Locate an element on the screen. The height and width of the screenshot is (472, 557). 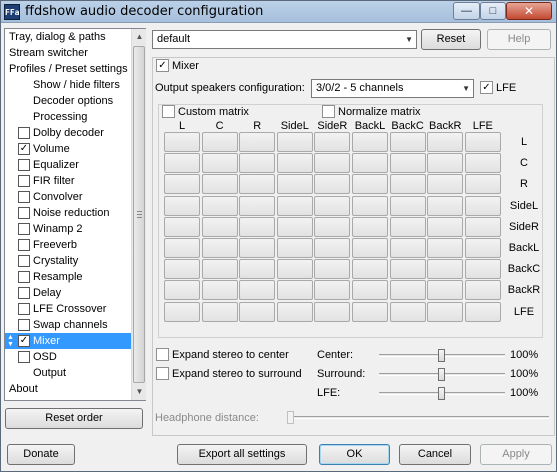
lfe-checkbox: ✓ is located at coordinates (486, 87).